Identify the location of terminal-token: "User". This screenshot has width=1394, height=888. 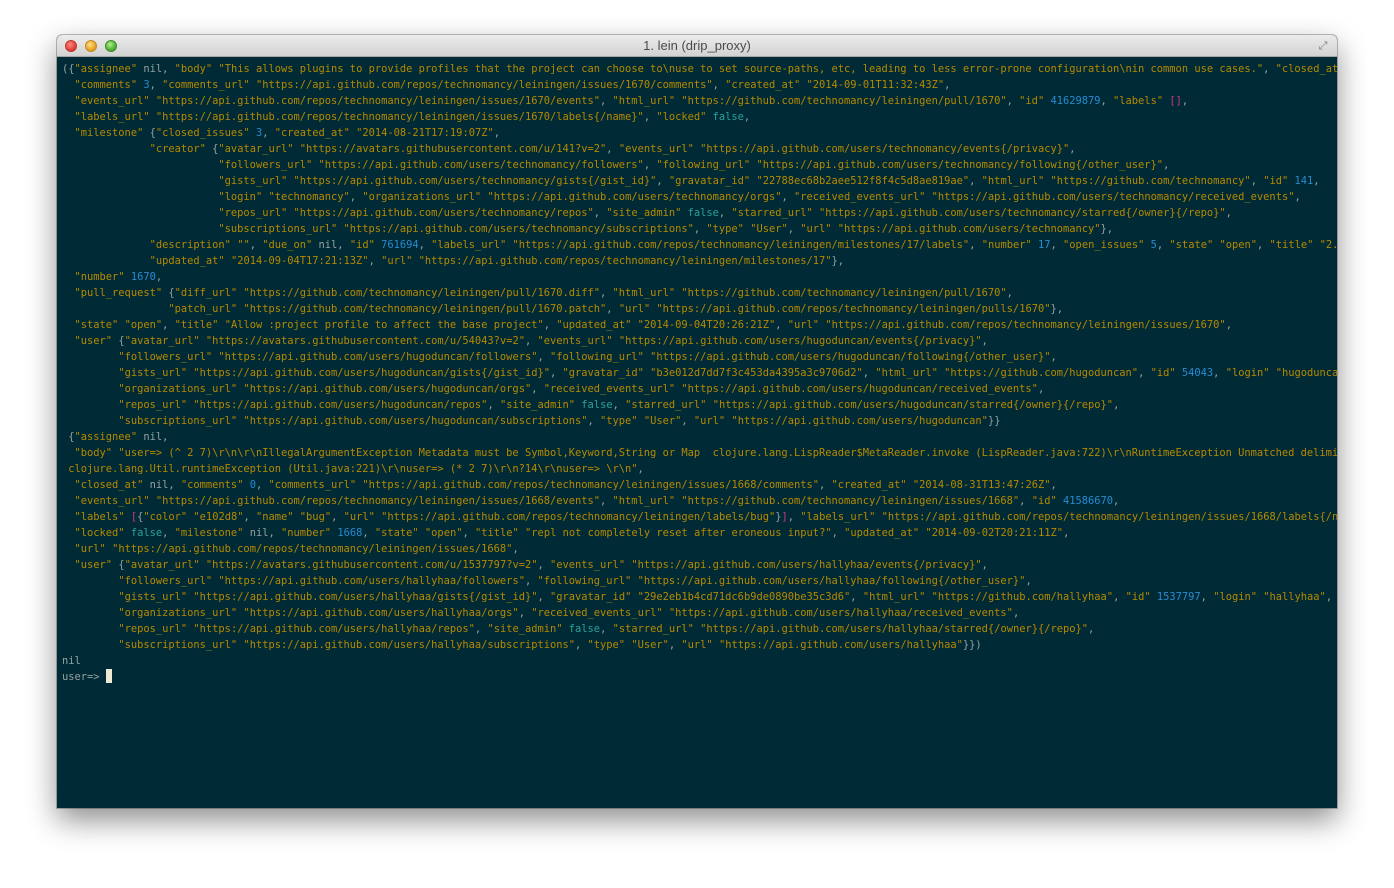
(650, 645).